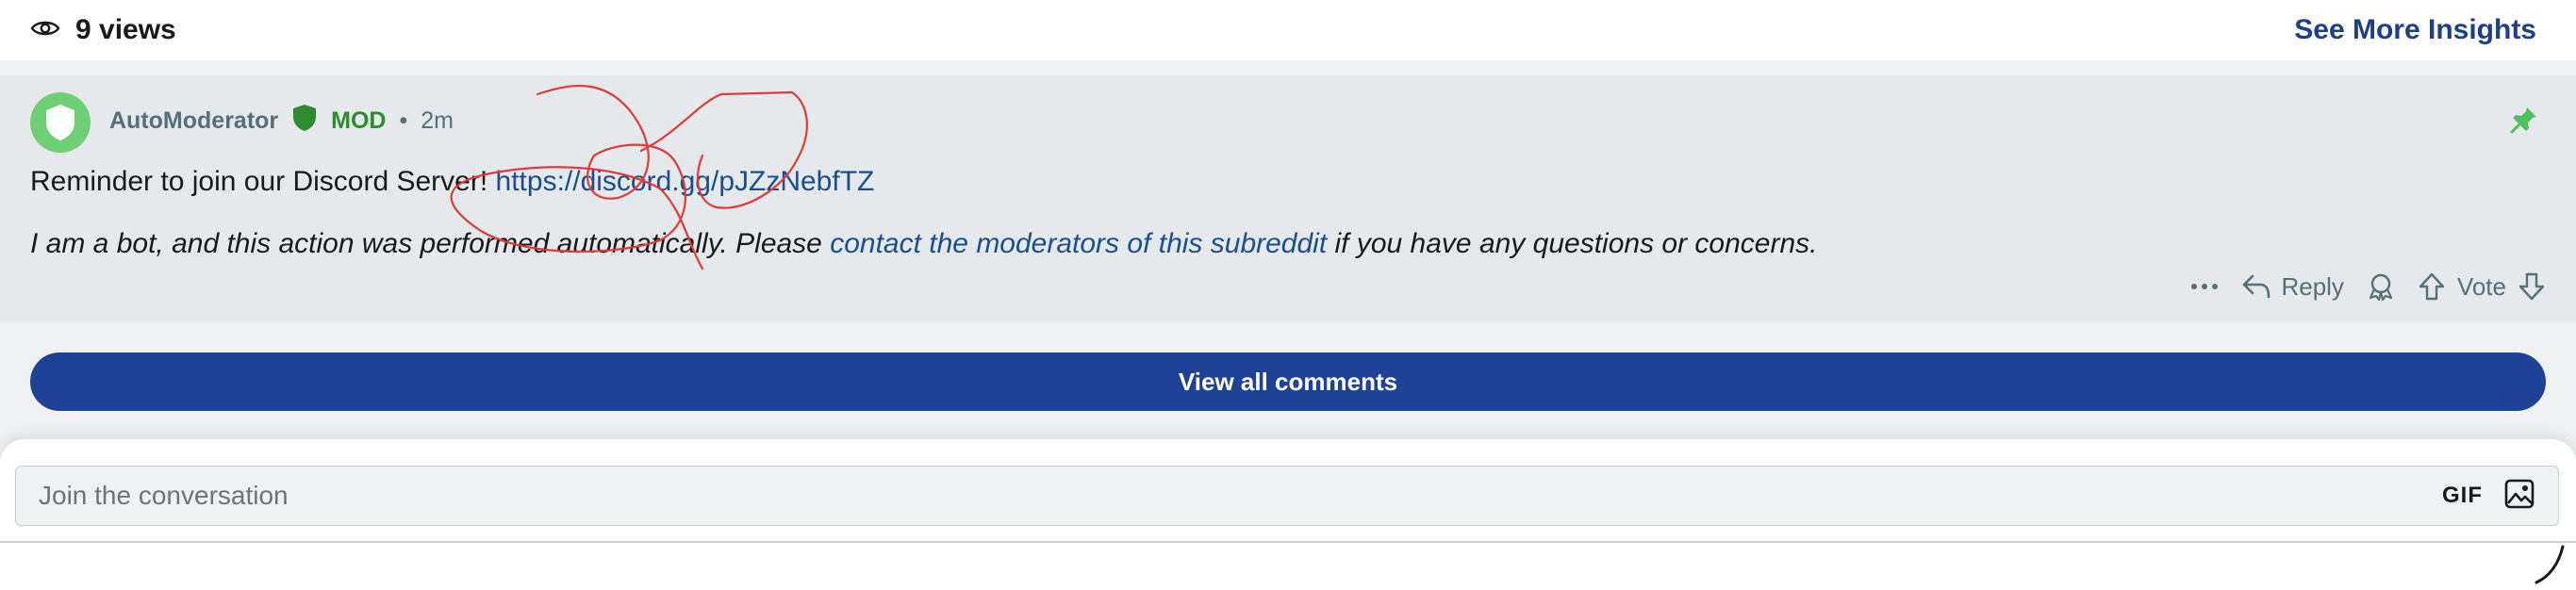  I want to click on join-conversation-input: Join the conversation GIF, so click(1287, 496).